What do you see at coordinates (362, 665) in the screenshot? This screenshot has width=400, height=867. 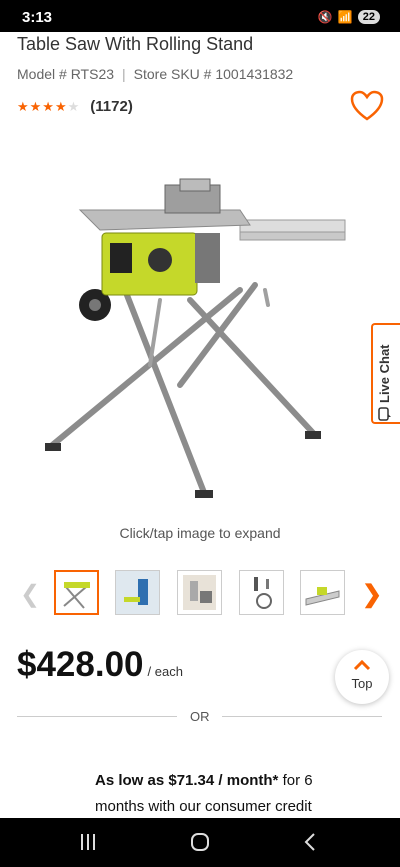 I see `chevron-up-icon` at bounding box center [362, 665].